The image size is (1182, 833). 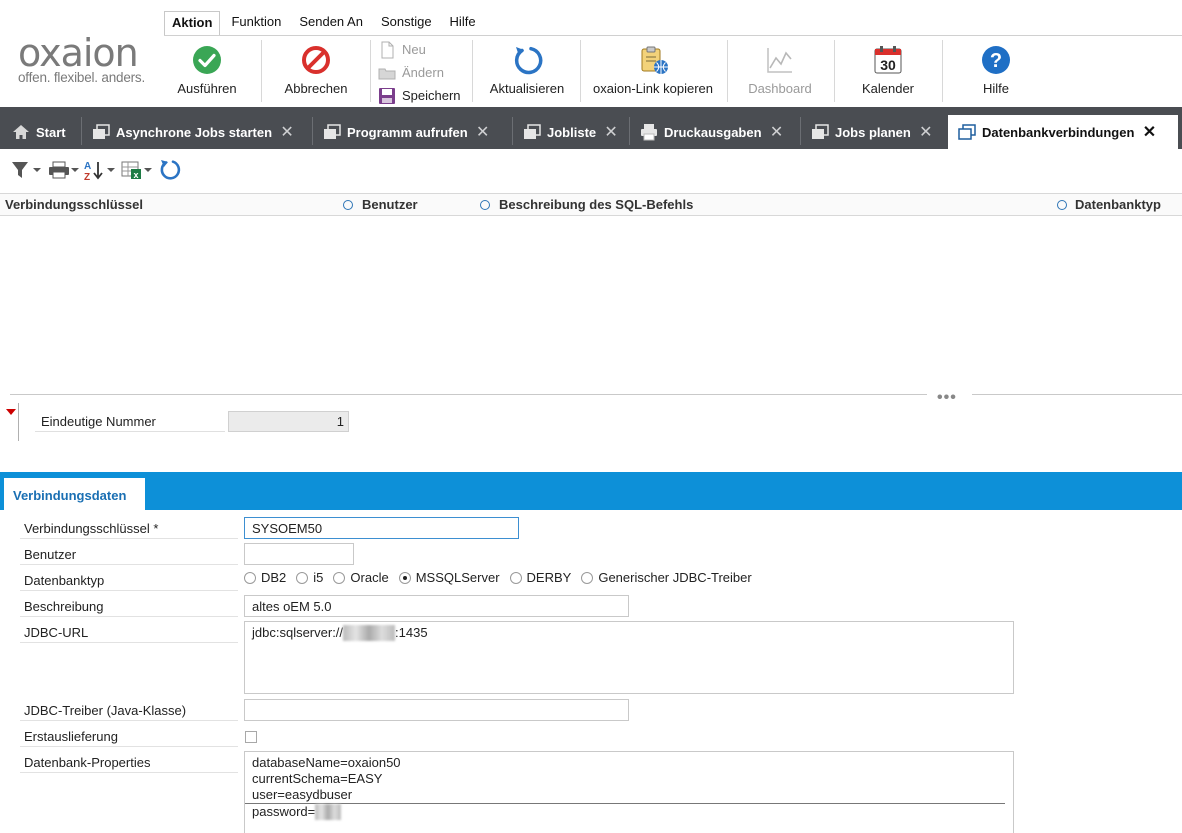 What do you see at coordinates (369, 633) in the screenshot?
I see `redacted-host: xxxxxxxx` at bounding box center [369, 633].